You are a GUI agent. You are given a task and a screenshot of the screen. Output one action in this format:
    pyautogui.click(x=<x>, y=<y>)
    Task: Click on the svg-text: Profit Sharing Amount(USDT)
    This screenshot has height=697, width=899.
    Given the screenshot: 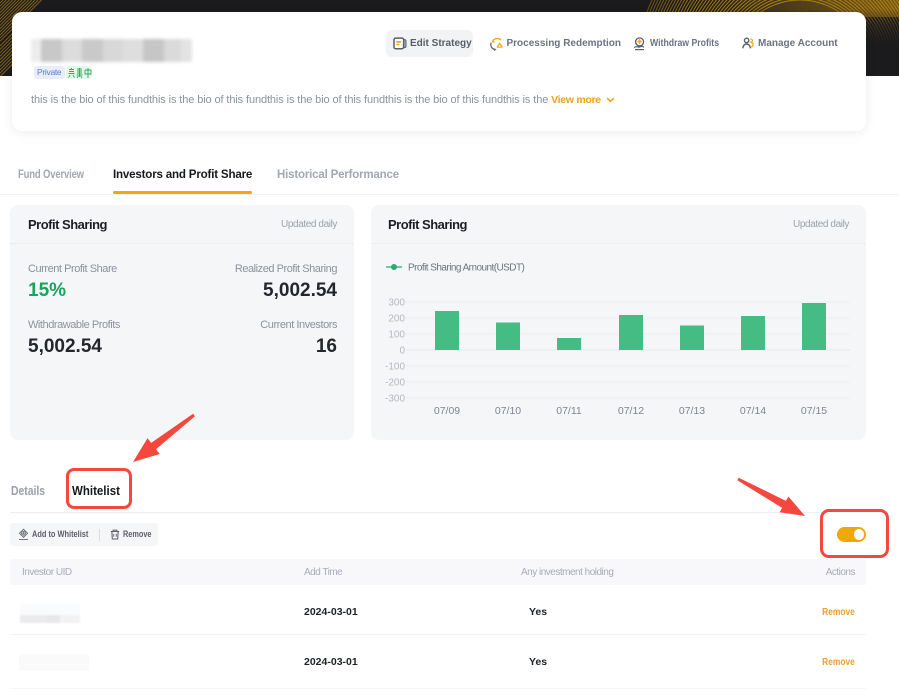 What is the action you would take?
    pyautogui.click(x=466, y=267)
    